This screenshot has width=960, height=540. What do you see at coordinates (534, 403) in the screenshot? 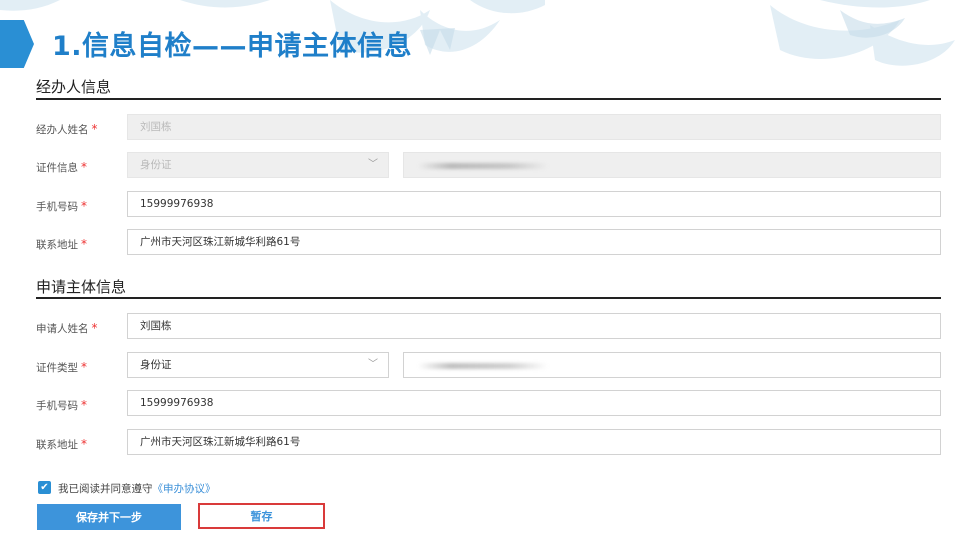
I see `applicant-phone-input: 15999976938` at bounding box center [534, 403].